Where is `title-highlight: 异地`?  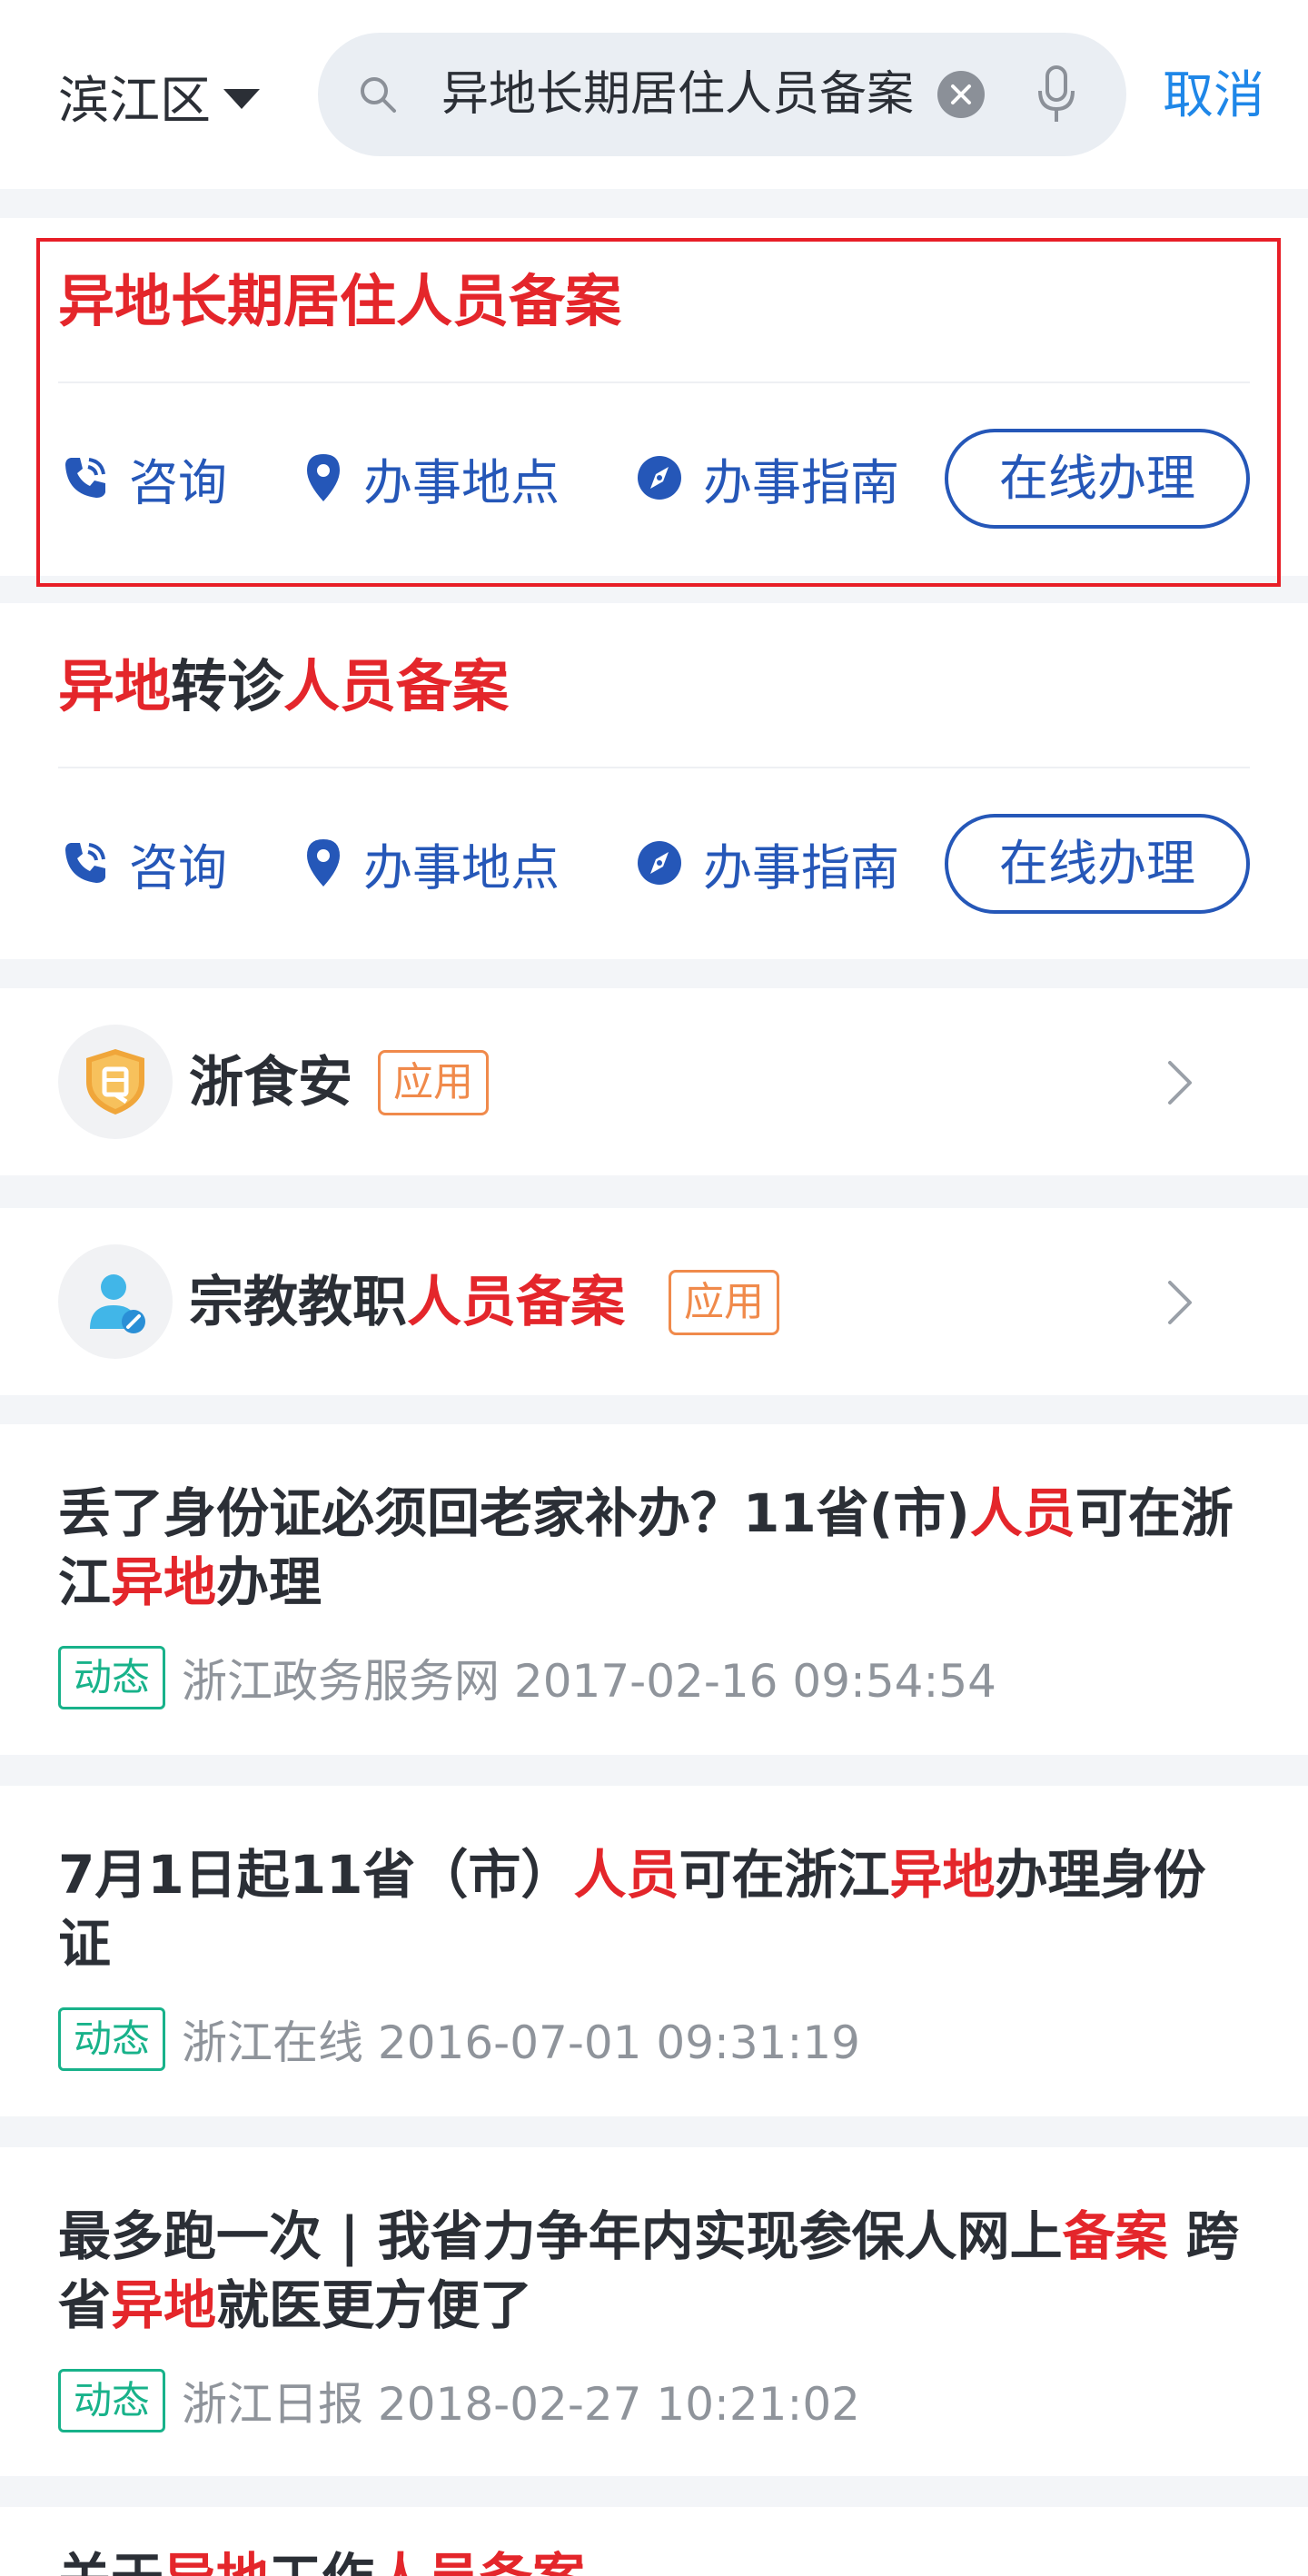 title-highlight: 异地 is located at coordinates (115, 686).